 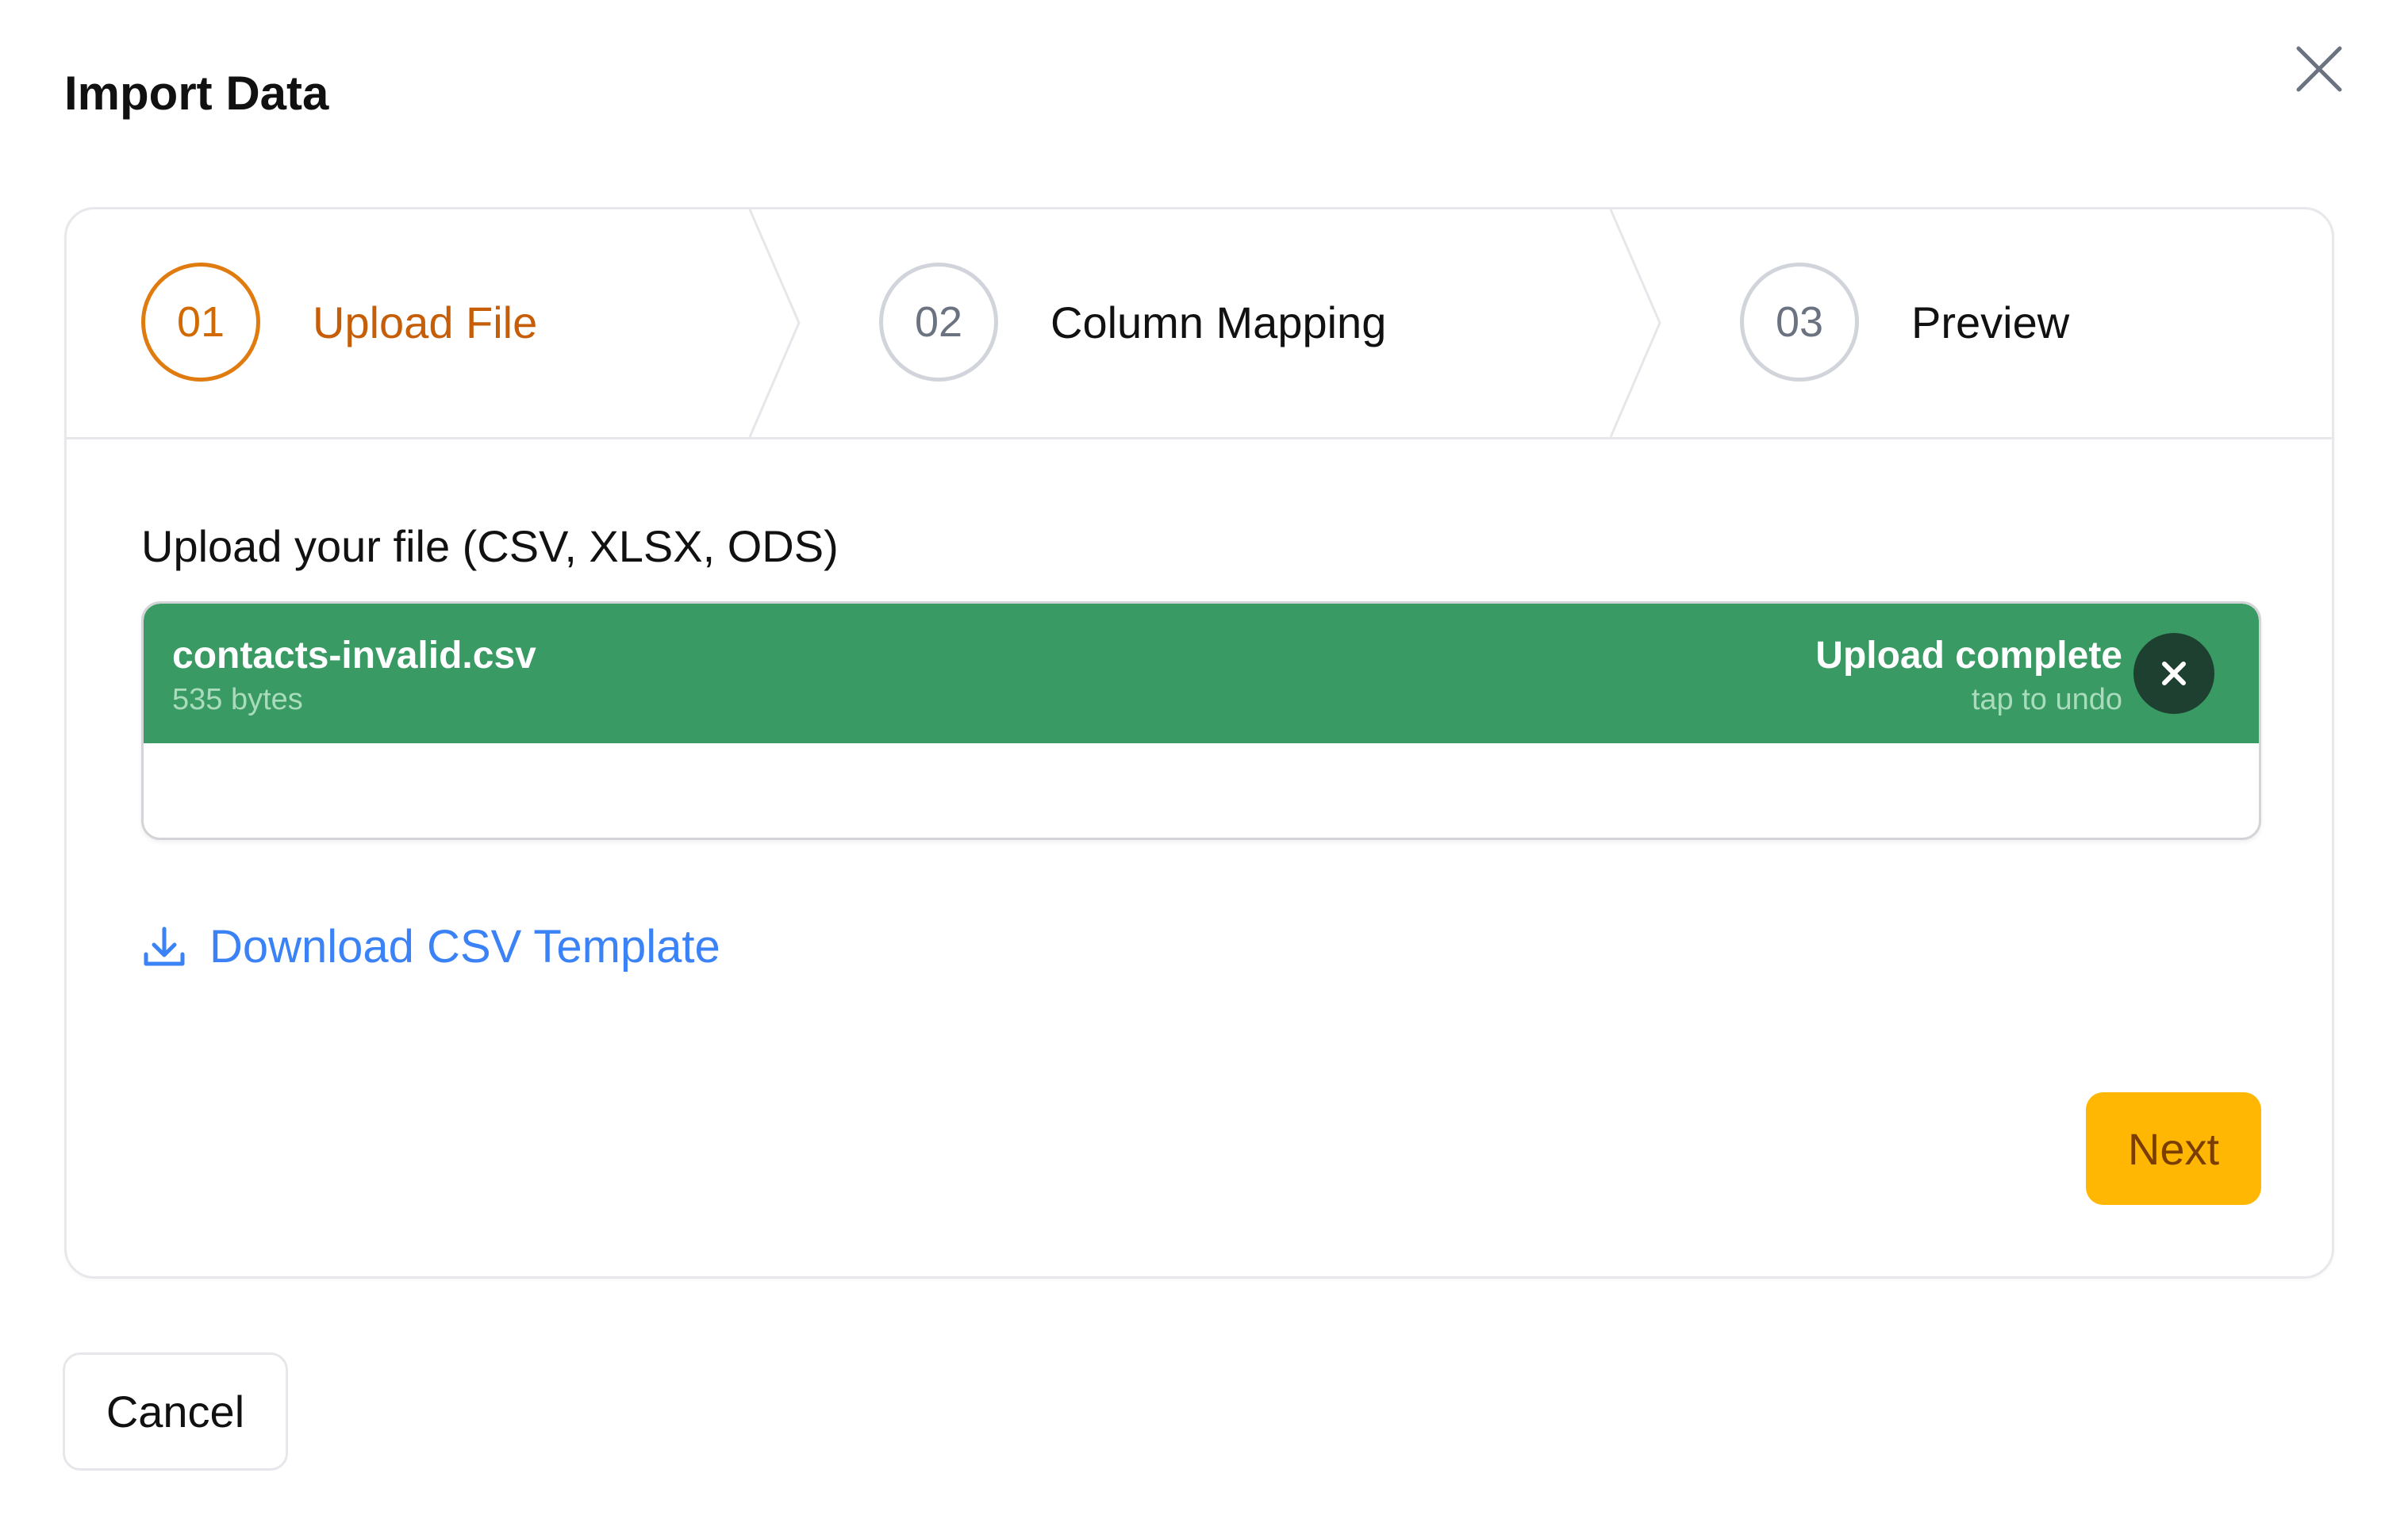 I want to click on step-column-mapping: 02 Column Mapping, so click(x=1133, y=322).